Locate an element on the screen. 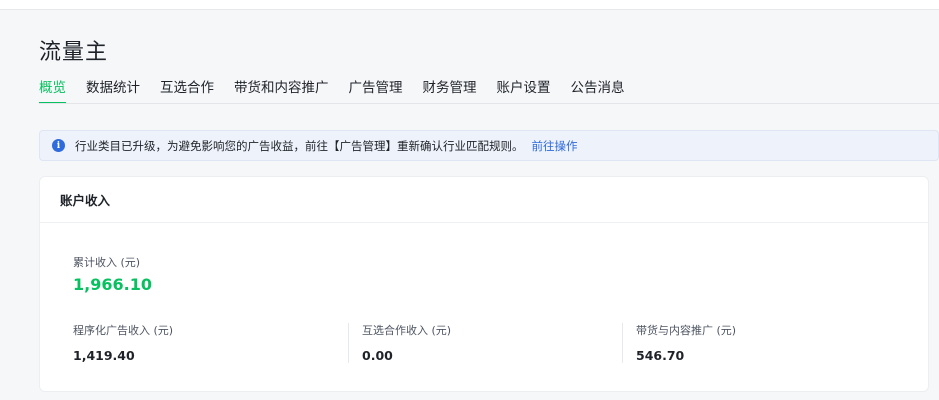 Image resolution: width=939 pixels, height=400 pixels. programmatic-ad-income-label: 程序化广告收入 (元) is located at coordinates (123, 330).